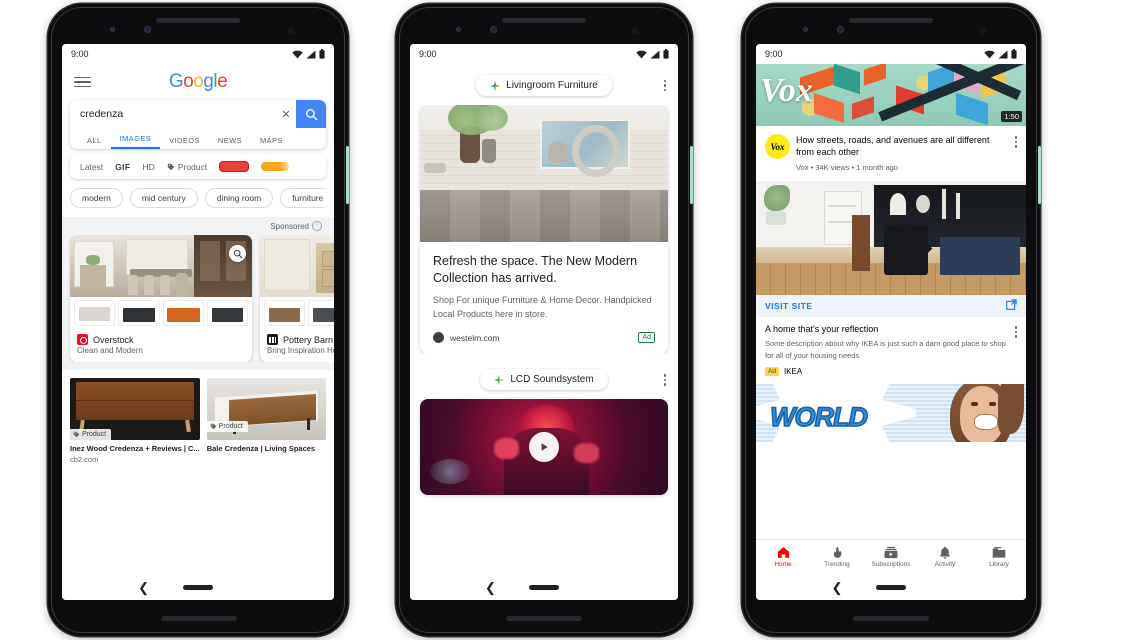 The width and height of the screenshot is (1144, 640). Describe the element at coordinates (774, 54) in the screenshot. I see `status-time: 9:00` at that location.